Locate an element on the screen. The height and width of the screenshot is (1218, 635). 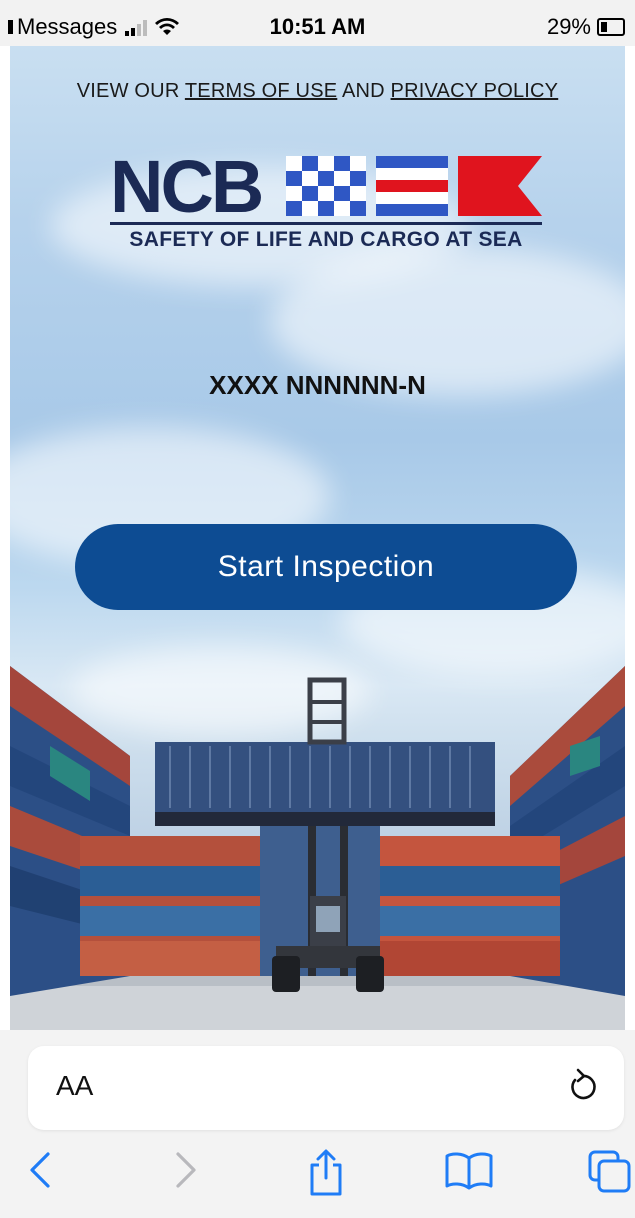
battery: 29% is located at coordinates (586, 27).